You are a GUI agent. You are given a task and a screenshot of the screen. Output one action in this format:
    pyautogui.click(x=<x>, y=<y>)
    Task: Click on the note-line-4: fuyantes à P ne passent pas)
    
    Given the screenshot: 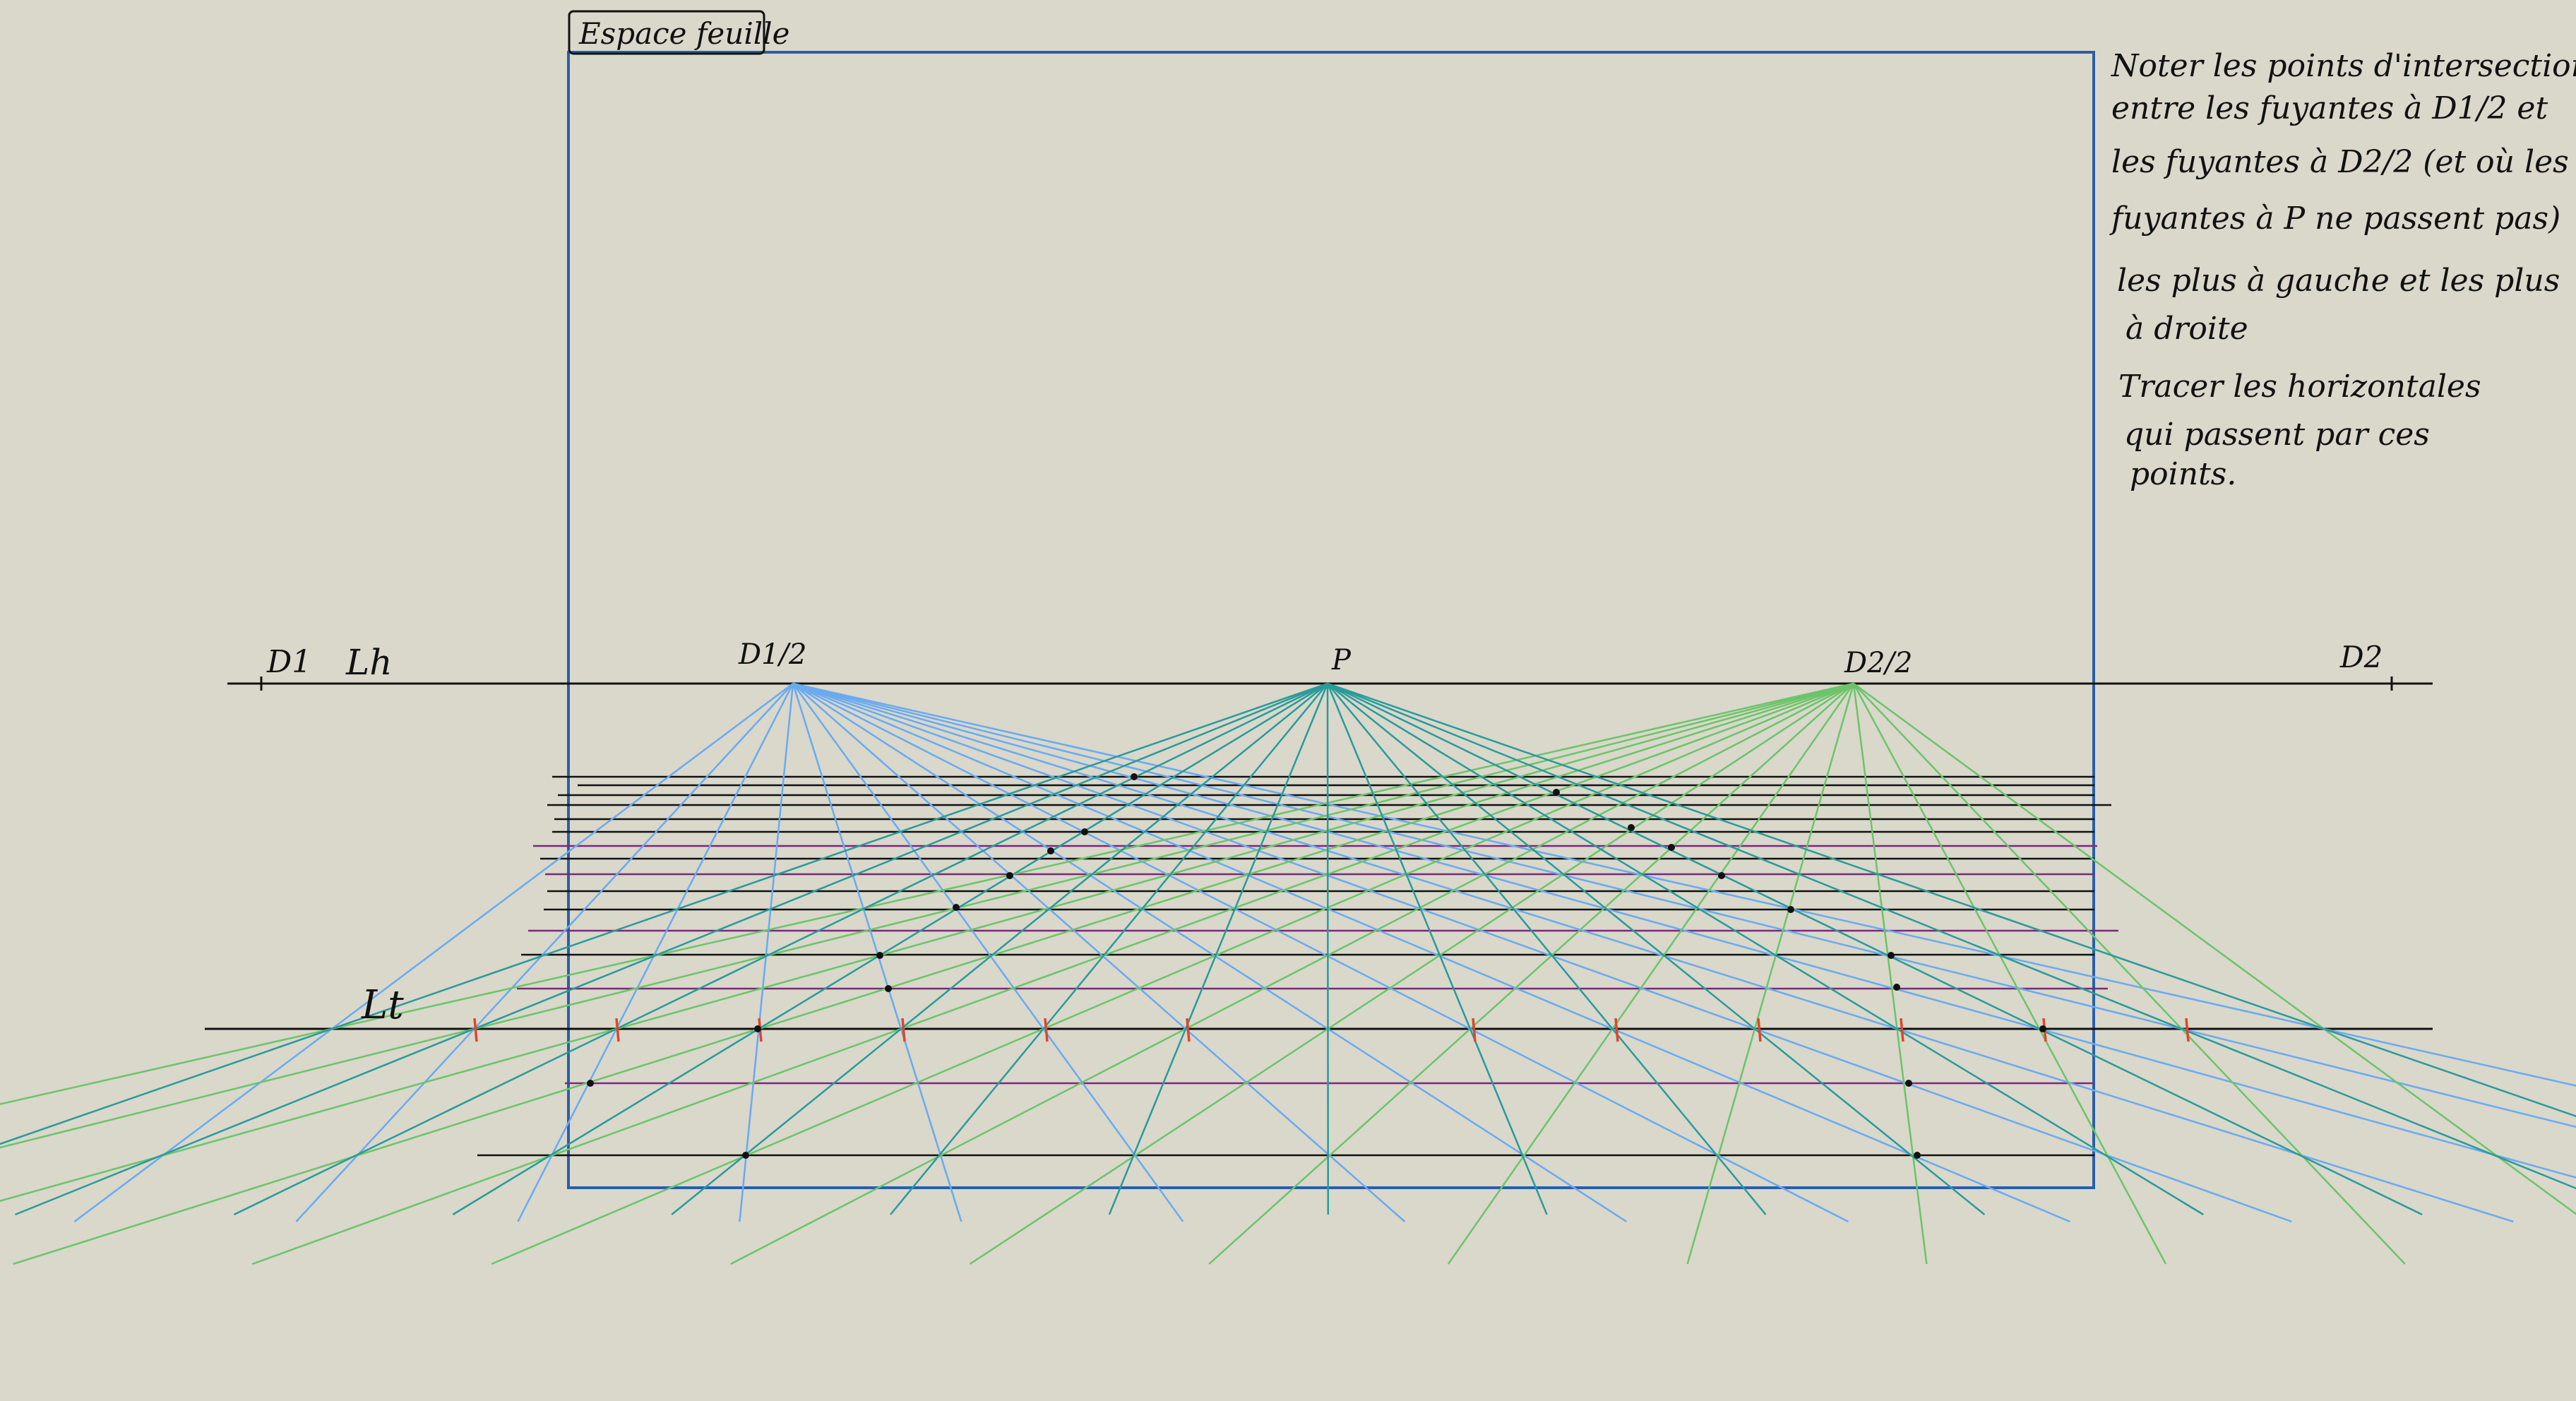 What is the action you would take?
    pyautogui.click(x=2334, y=219)
    